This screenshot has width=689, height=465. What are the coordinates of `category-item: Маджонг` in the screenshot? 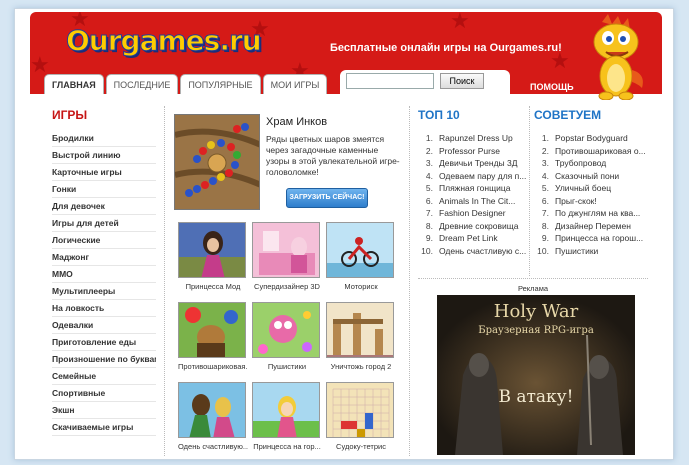 It's located at (104, 257).